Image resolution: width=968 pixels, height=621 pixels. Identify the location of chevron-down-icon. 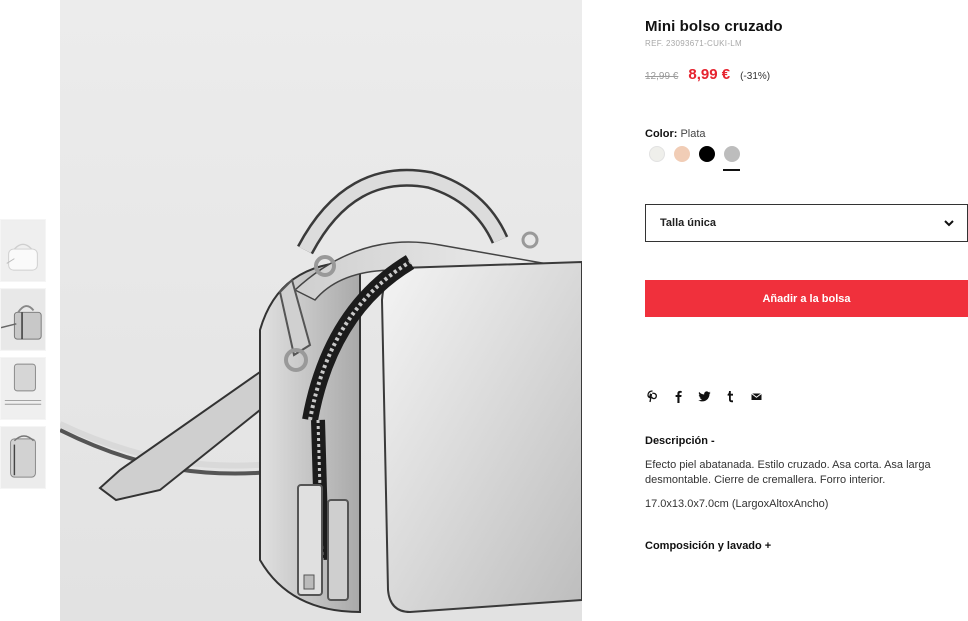
(949, 223).